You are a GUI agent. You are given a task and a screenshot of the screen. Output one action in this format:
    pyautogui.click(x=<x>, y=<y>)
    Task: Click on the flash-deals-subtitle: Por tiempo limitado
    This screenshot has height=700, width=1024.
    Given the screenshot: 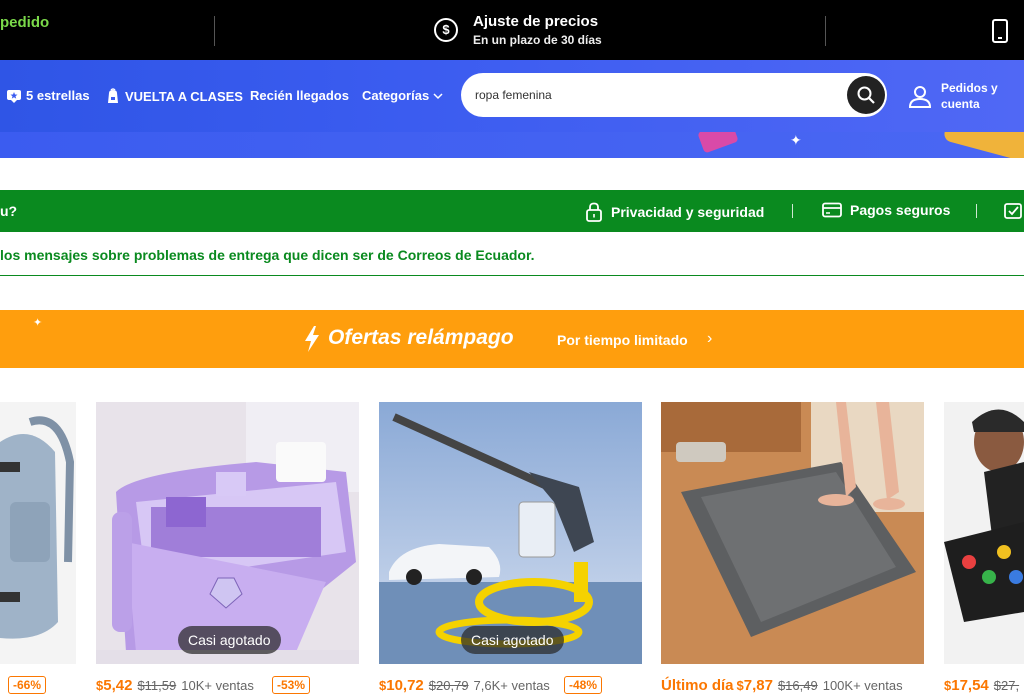 What is the action you would take?
    pyautogui.click(x=622, y=340)
    